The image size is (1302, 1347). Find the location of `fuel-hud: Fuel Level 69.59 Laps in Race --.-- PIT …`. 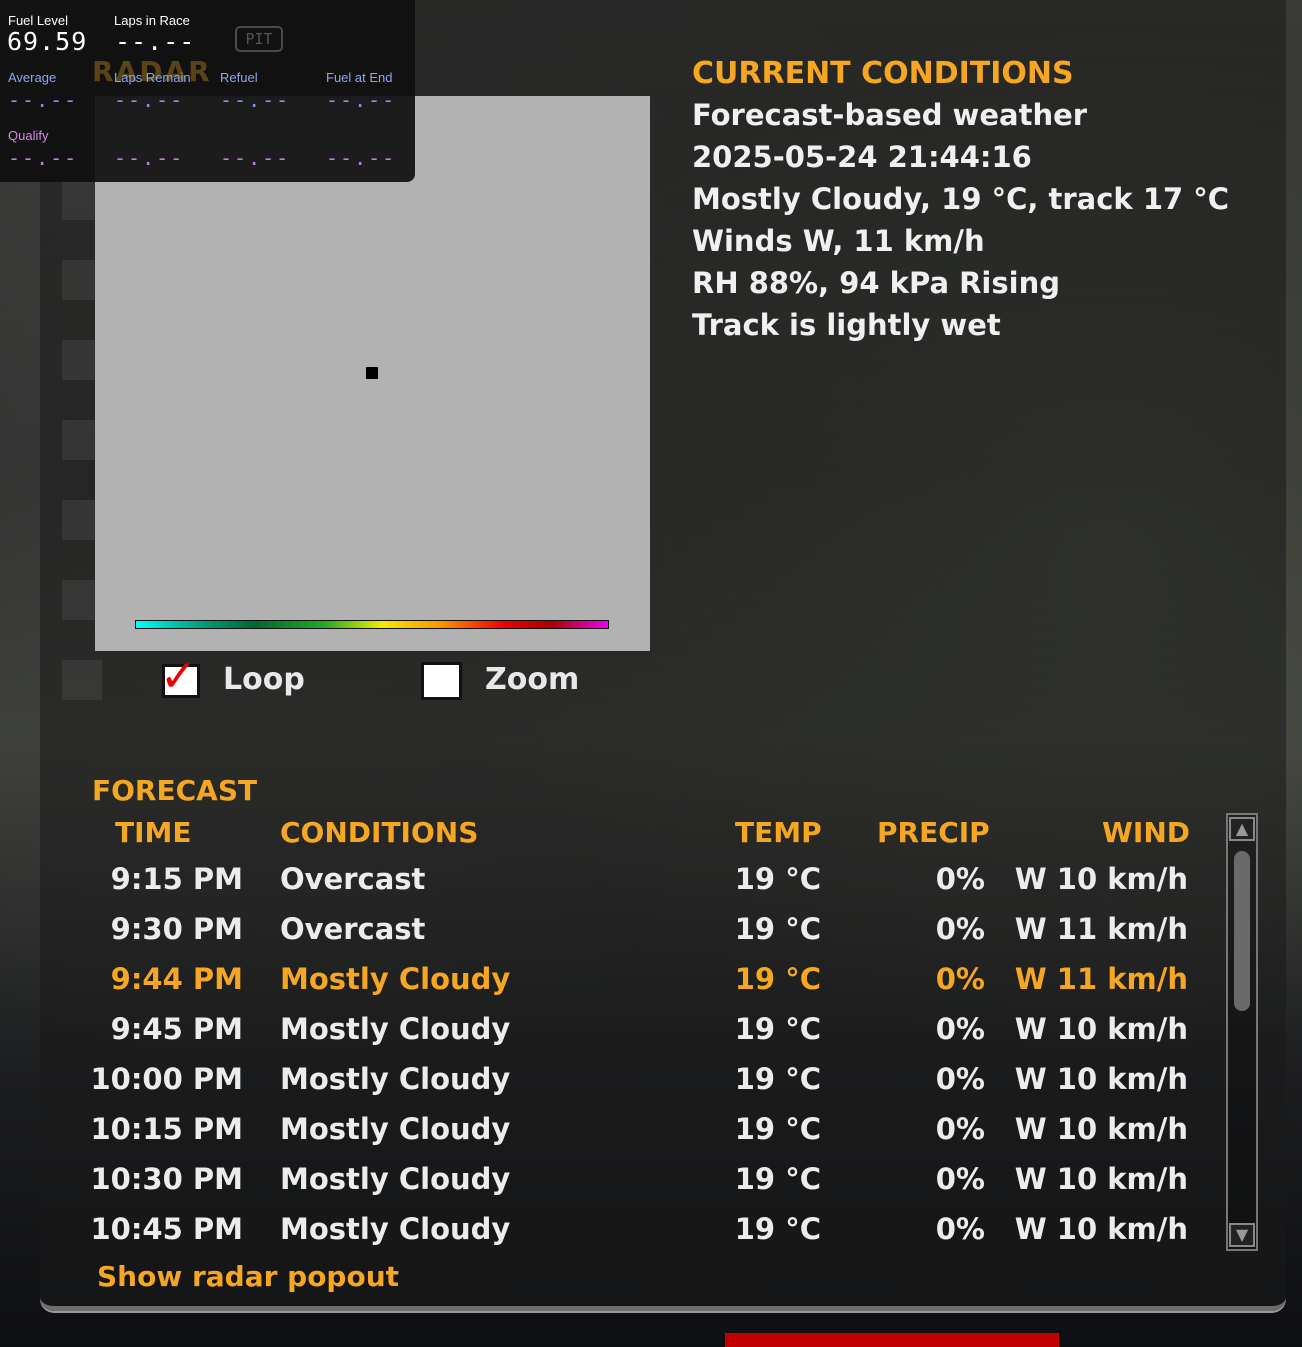

fuel-hud: Fuel Level 69.59 Laps in Race --.-- PIT … is located at coordinates (207, 91).